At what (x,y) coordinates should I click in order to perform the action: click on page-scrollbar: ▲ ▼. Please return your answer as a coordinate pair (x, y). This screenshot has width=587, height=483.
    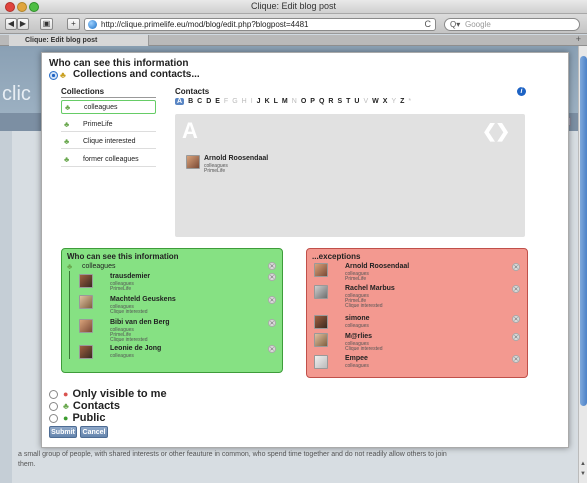
    Looking at the image, I should click on (582, 264).